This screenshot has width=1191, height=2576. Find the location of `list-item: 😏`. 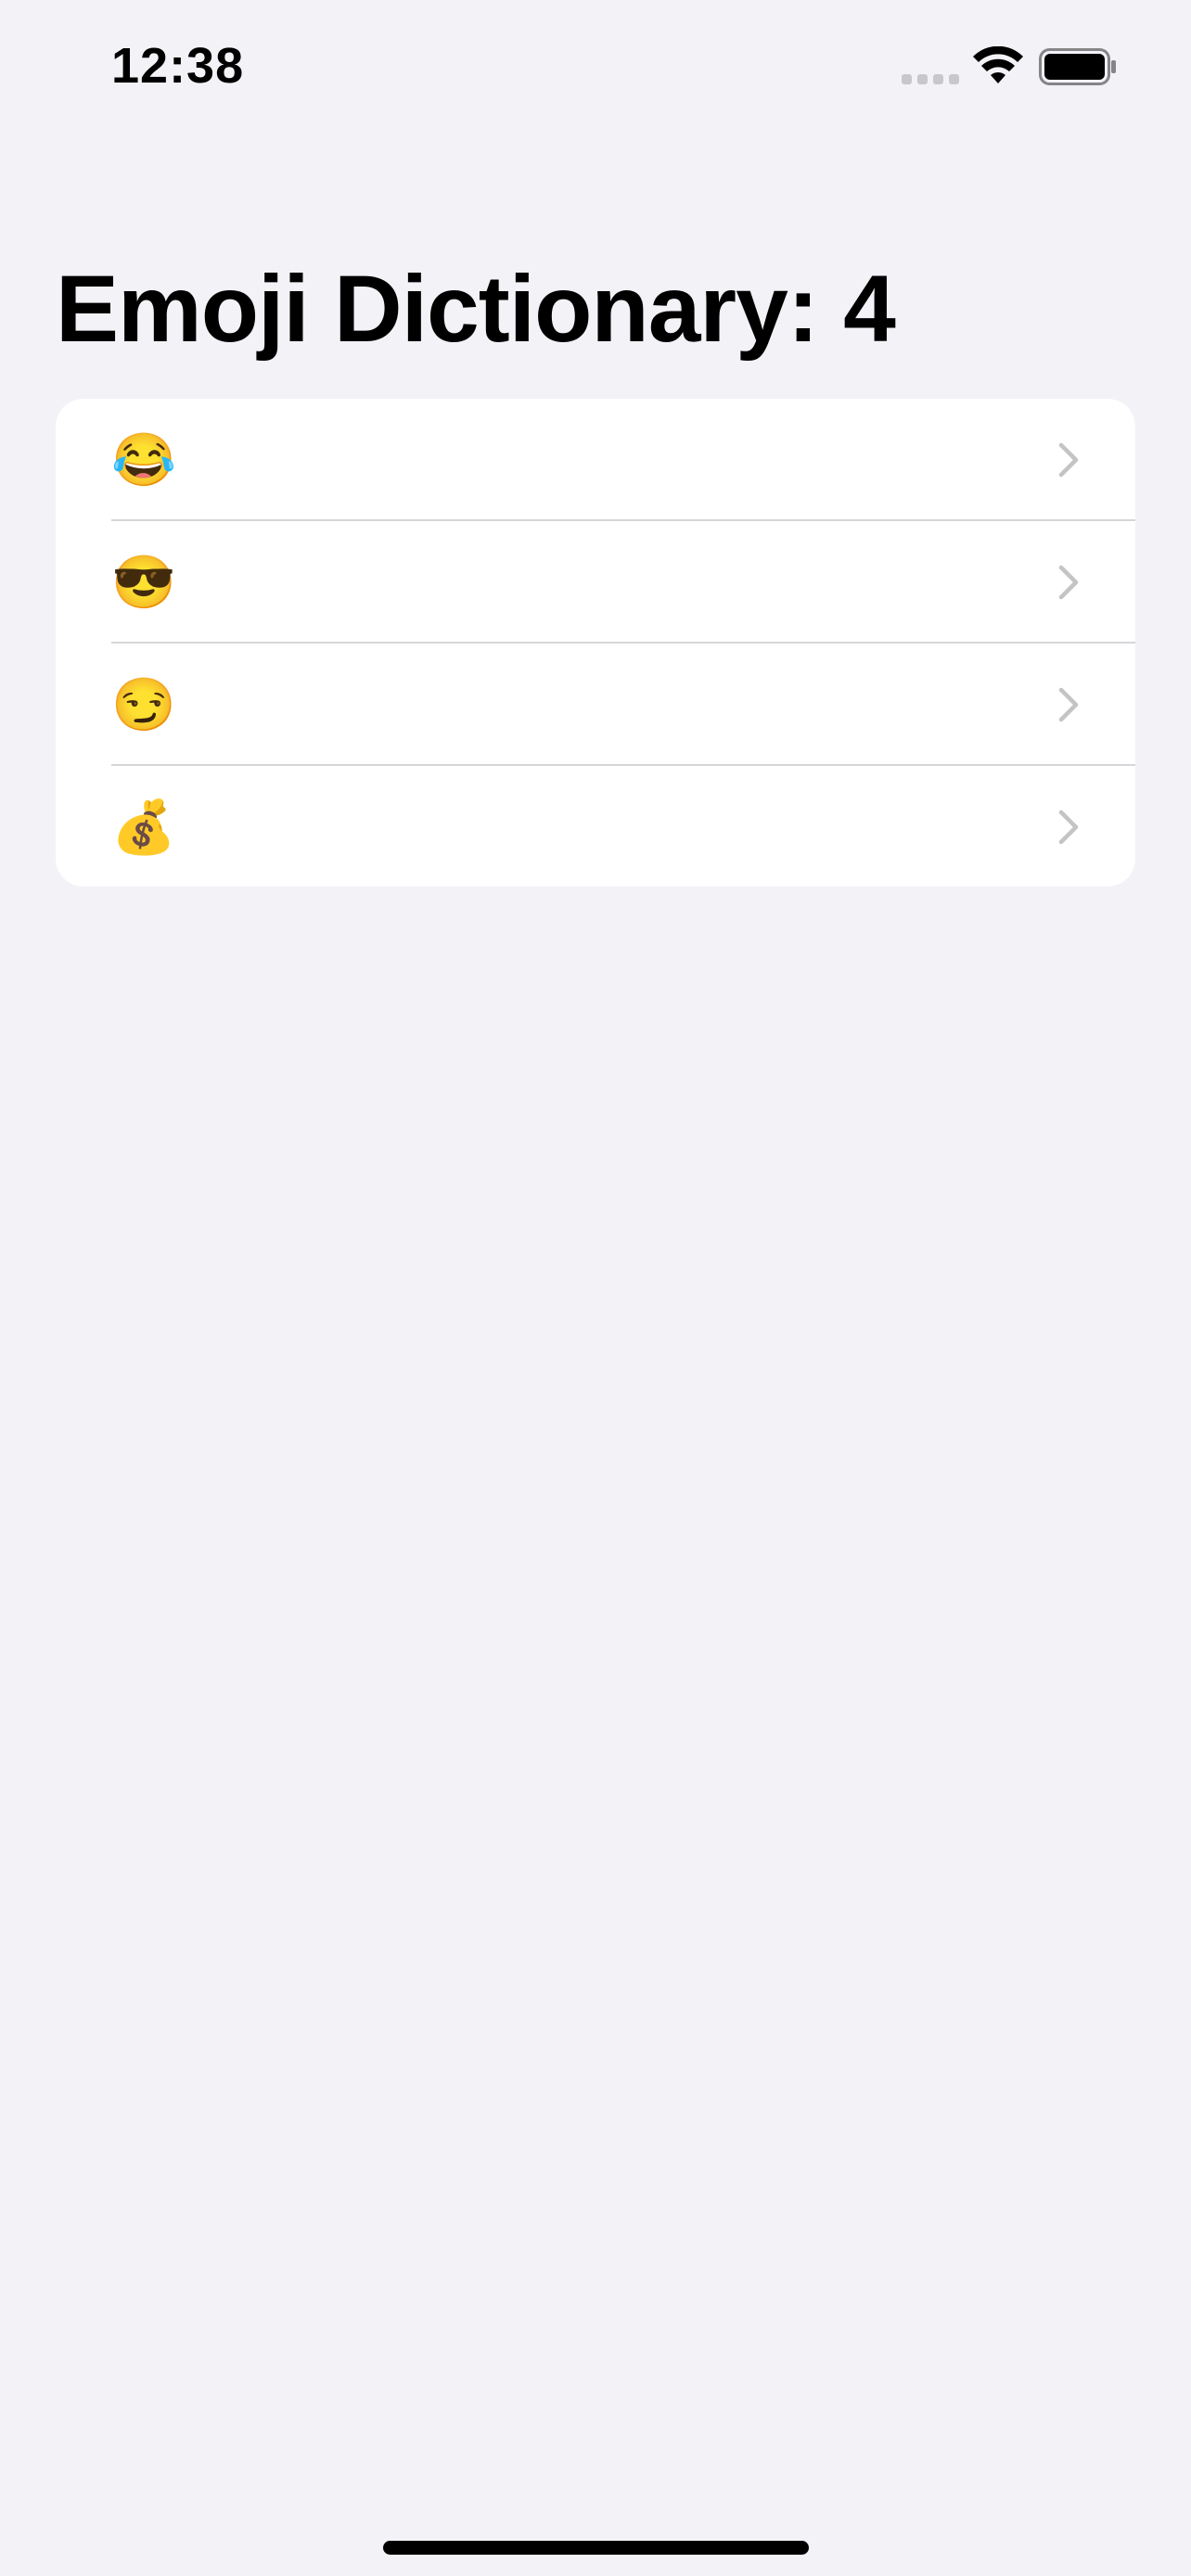

list-item: 😏 is located at coordinates (595, 705).